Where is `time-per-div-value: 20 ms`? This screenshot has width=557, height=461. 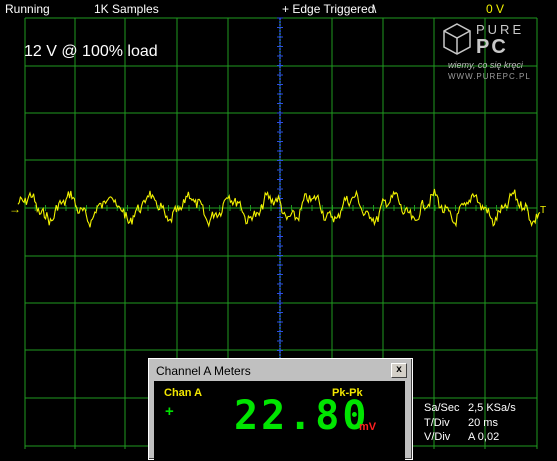 time-per-div-value: 20 ms is located at coordinates (483, 423).